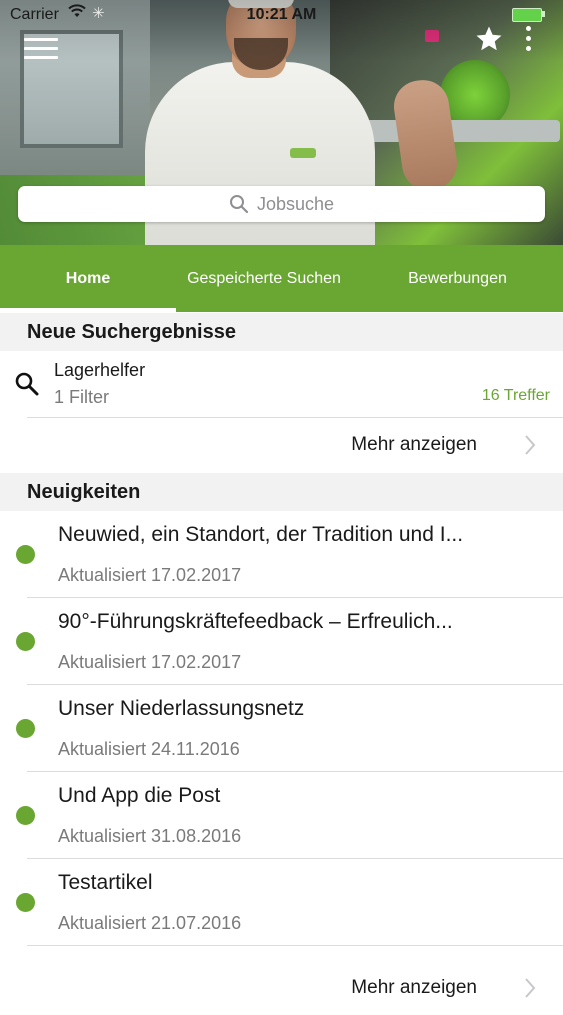  Describe the element at coordinates (281, 815) in the screenshot. I see `news-item: Und App die Post Aktualisiert 31.08.2016` at that location.